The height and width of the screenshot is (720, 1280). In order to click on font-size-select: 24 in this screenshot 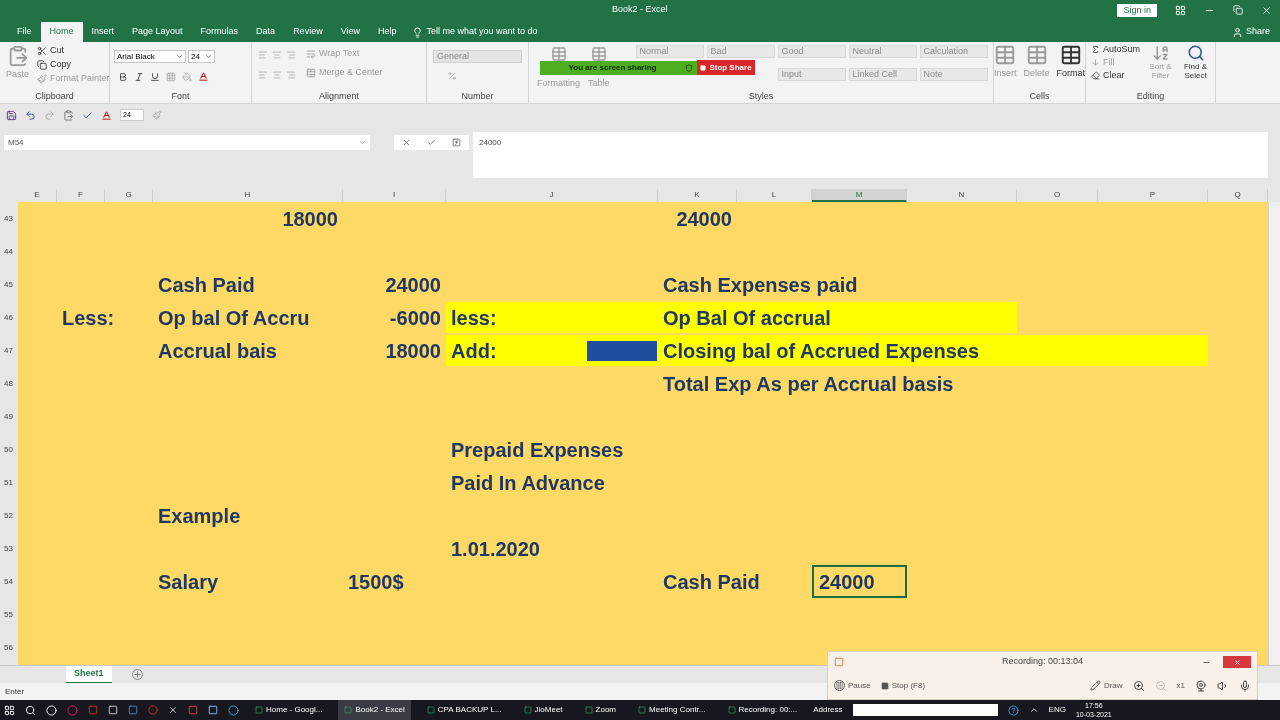, I will do `click(201, 56)`.